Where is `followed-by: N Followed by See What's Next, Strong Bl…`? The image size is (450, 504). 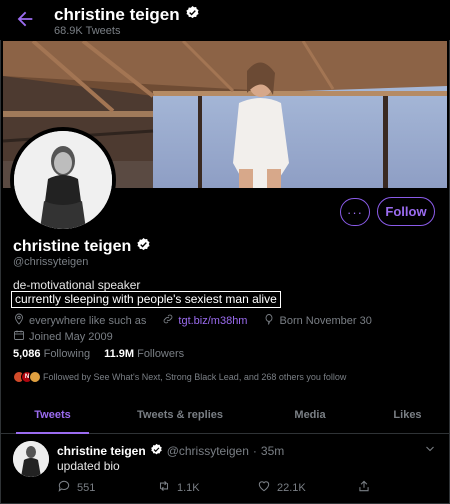 followed-by: N Followed by See What's Next, Strong Bl… is located at coordinates (179, 377).